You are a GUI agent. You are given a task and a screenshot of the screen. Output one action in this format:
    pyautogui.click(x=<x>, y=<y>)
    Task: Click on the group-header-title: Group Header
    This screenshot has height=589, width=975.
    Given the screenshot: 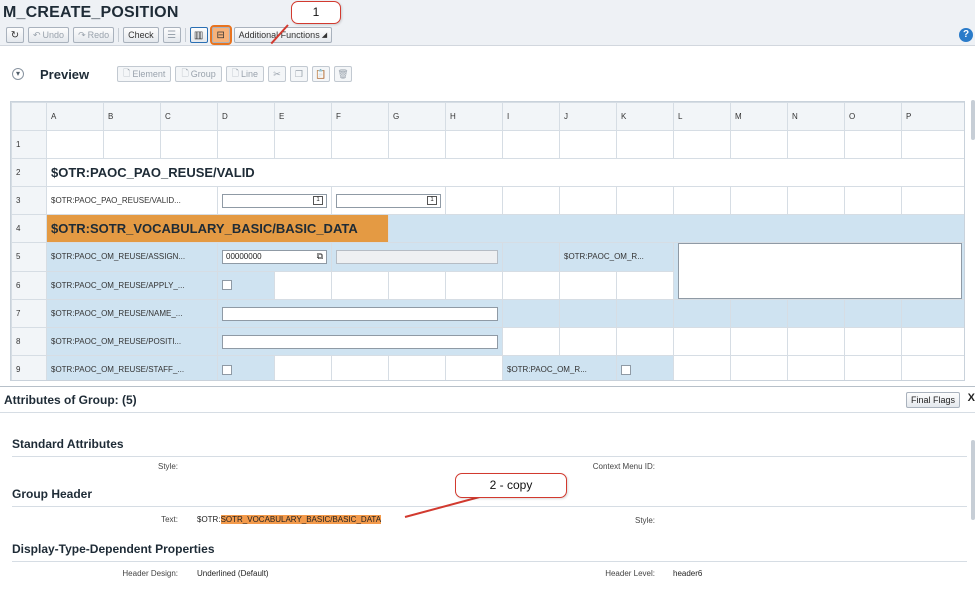 What is the action you would take?
    pyautogui.click(x=52, y=494)
    